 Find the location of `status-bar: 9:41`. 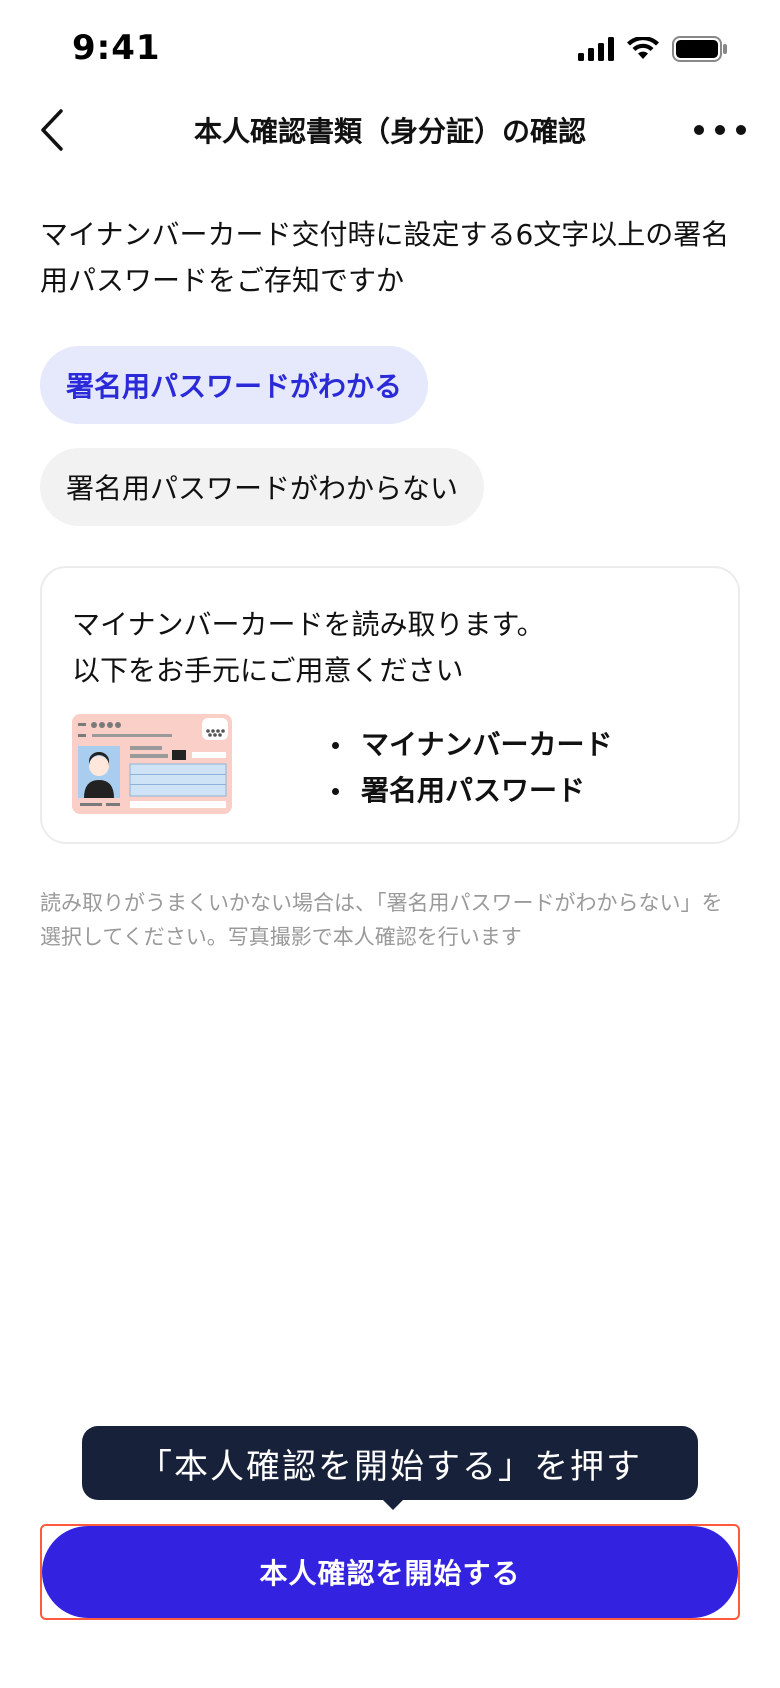

status-bar: 9:41 is located at coordinates (390, 50).